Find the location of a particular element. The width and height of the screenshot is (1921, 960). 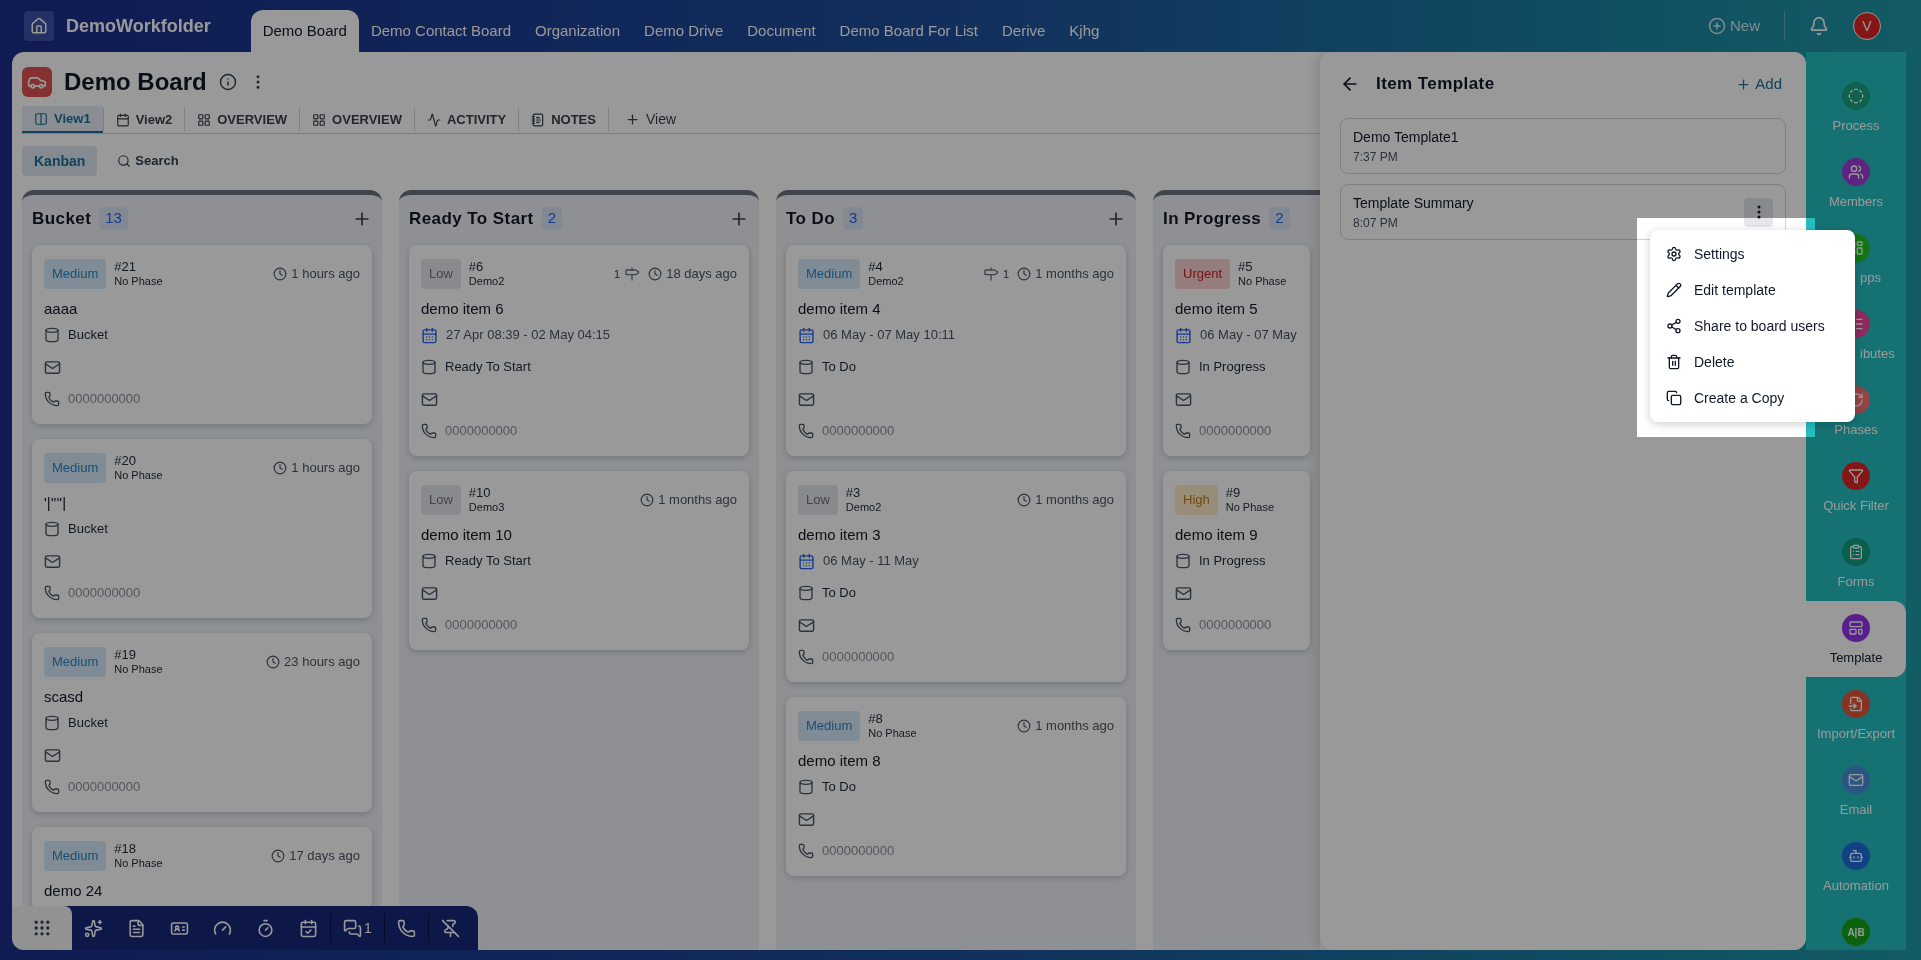

template-icon is located at coordinates (1856, 628).